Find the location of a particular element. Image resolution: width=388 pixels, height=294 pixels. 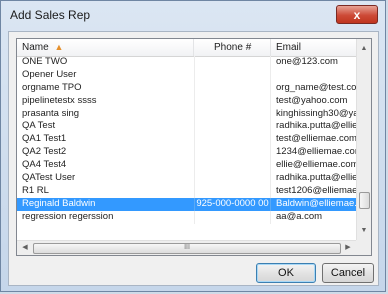

vertical-scroll-thumb is located at coordinates (364, 200).